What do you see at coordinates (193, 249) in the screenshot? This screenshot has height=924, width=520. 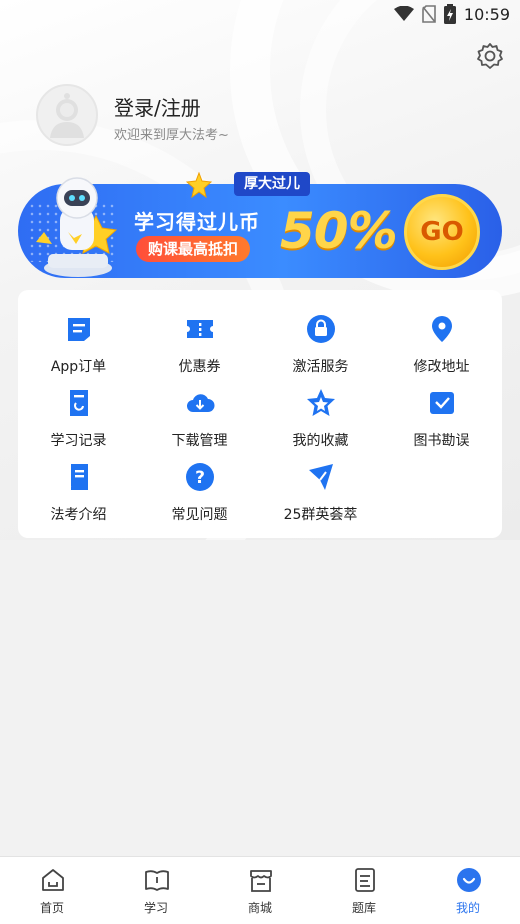 I see `banner-discount-pill: 购课最高抵扣` at bounding box center [193, 249].